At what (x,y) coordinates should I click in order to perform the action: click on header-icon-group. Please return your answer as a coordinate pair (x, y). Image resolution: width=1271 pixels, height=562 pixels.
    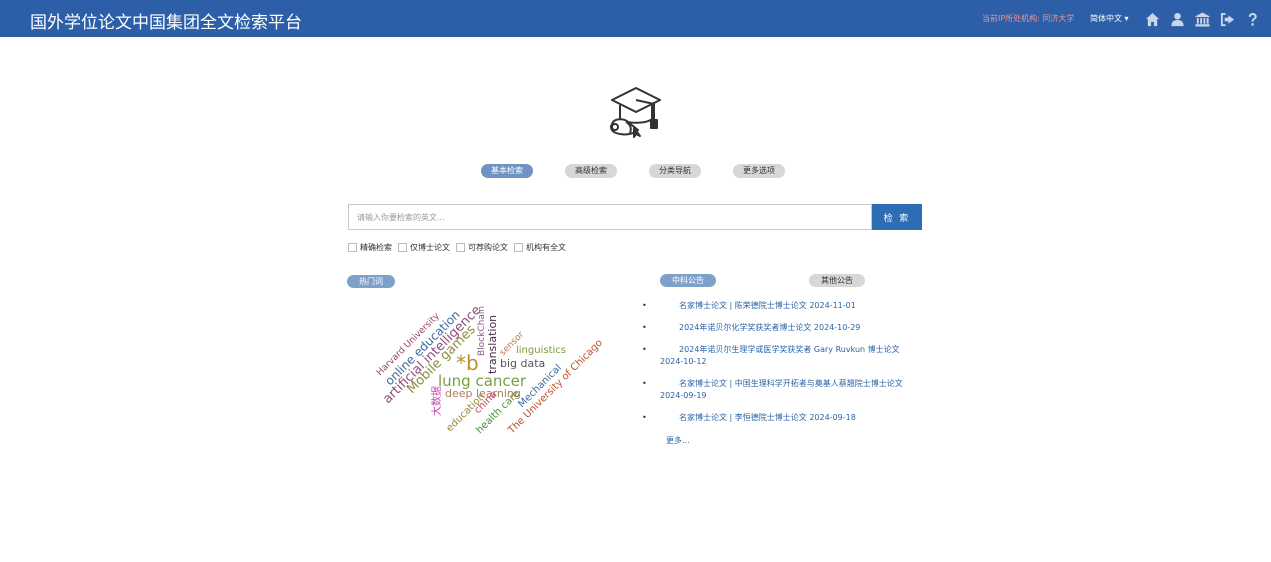
    Looking at the image, I should click on (1202, 19).